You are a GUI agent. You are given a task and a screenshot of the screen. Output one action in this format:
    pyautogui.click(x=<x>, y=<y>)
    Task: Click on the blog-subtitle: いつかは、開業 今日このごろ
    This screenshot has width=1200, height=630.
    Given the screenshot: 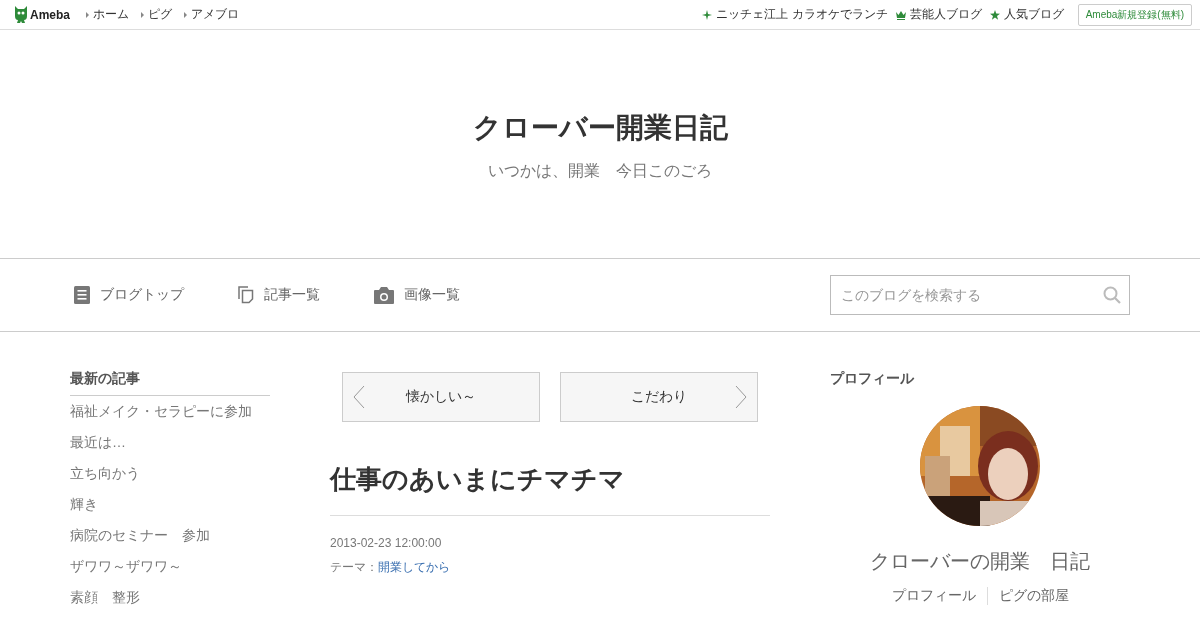 What is the action you would take?
    pyautogui.click(x=600, y=170)
    